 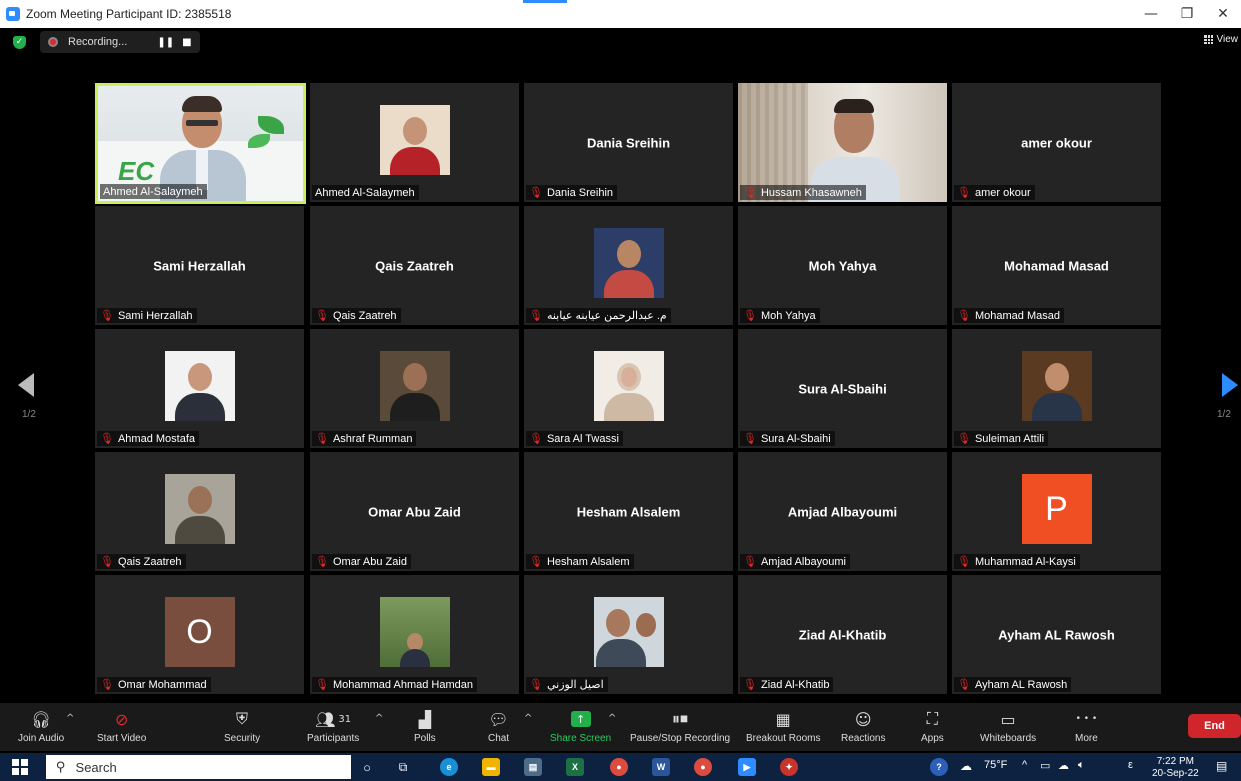 I want to click on participant-name-label: 🎙︎ amer okour, so click(x=994, y=192).